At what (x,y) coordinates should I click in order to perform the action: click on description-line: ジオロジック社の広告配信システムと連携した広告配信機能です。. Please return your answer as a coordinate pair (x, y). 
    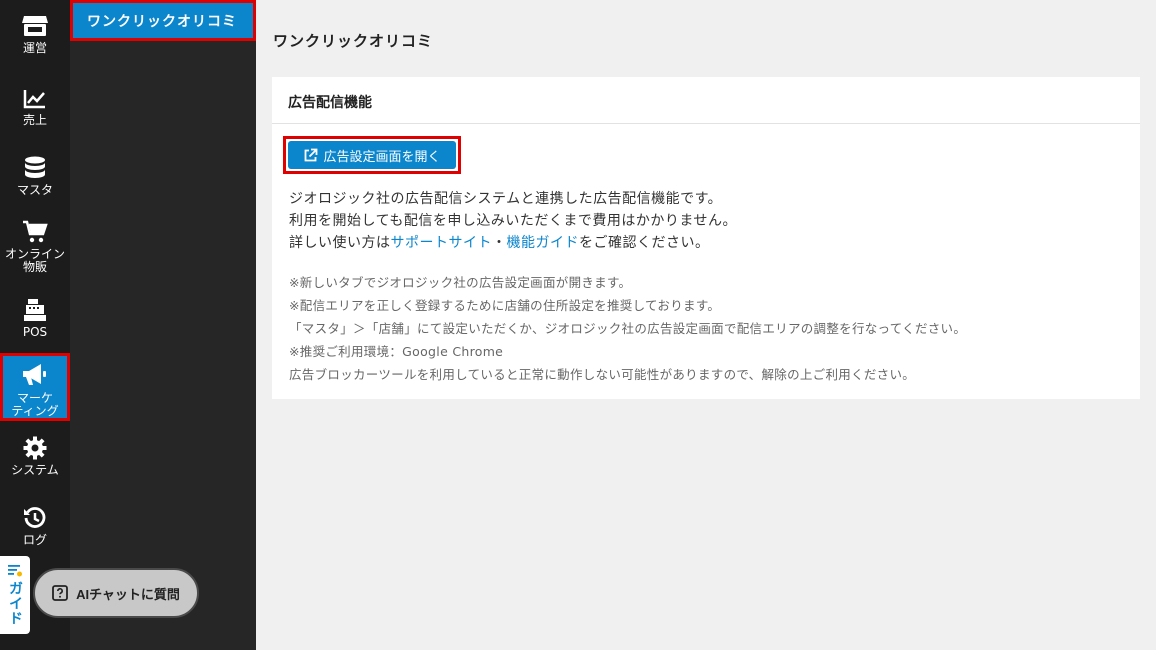
    Looking at the image, I should click on (506, 199).